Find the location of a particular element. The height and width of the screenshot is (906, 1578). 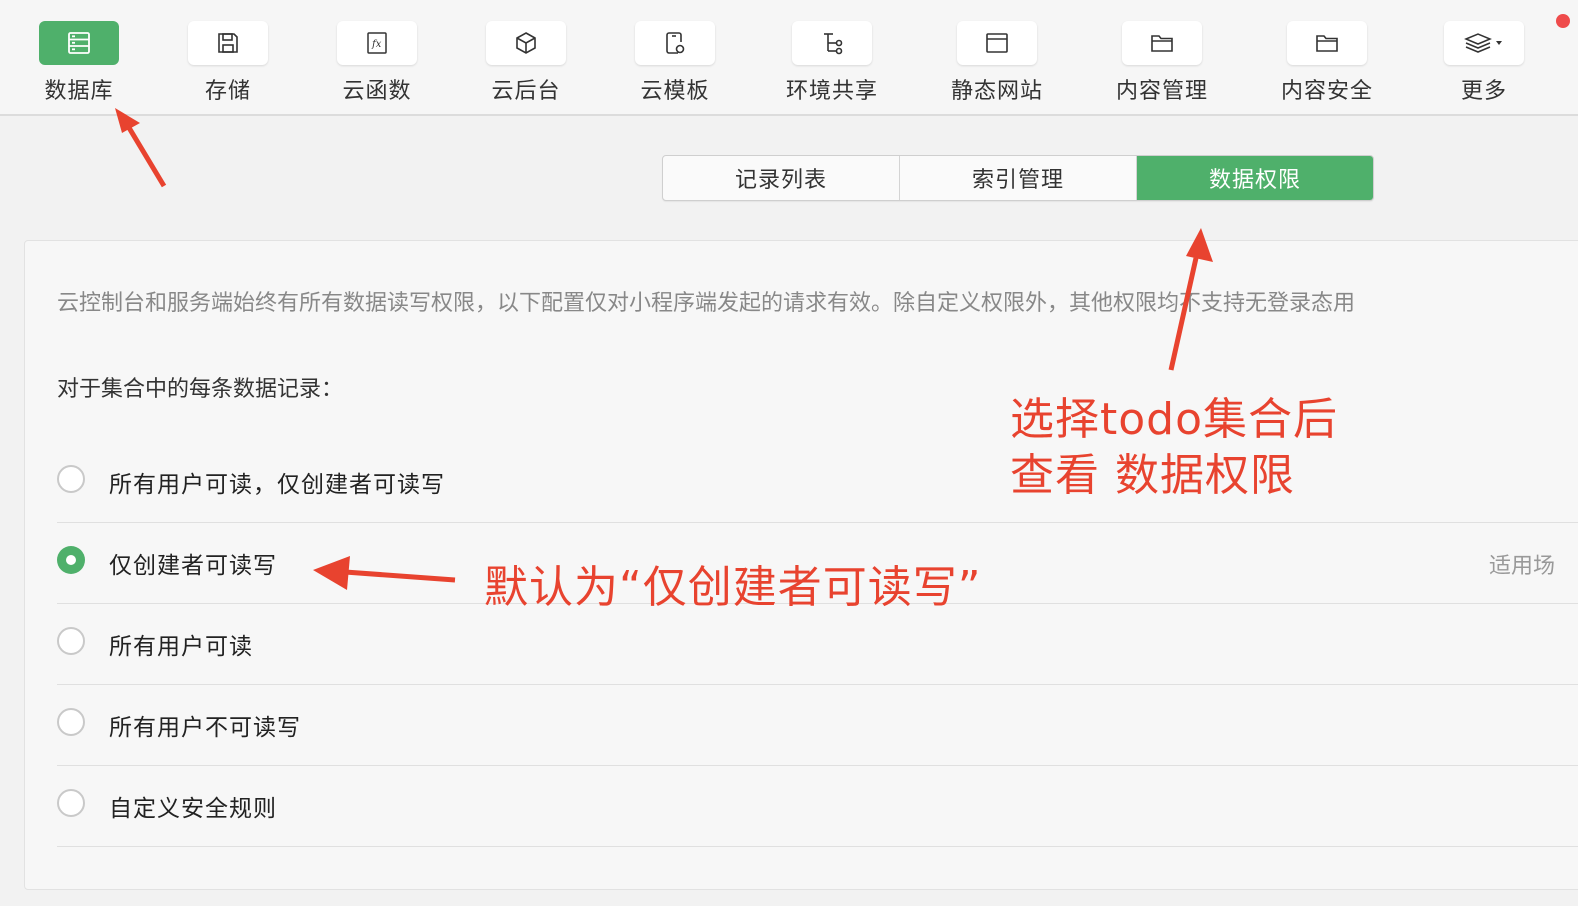

toolbar-label: 环境共享 is located at coordinates (831, 91).